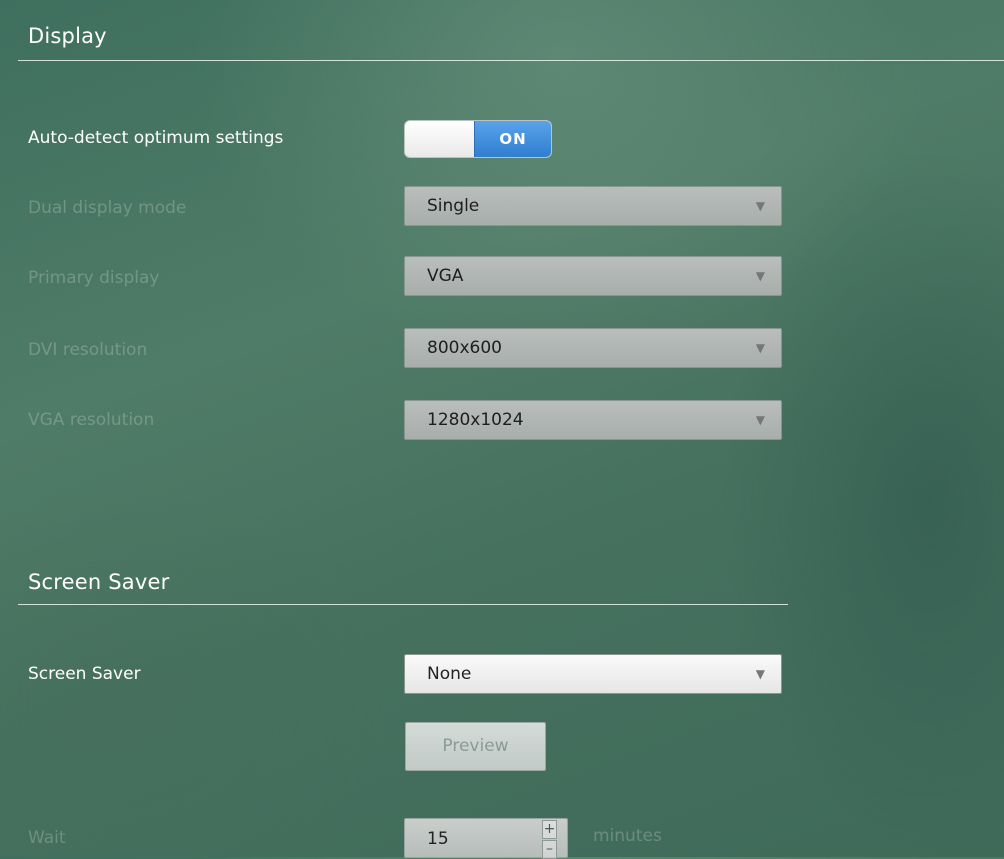  What do you see at coordinates (593, 276) in the screenshot?
I see `primary-display-select: VGA ▼` at bounding box center [593, 276].